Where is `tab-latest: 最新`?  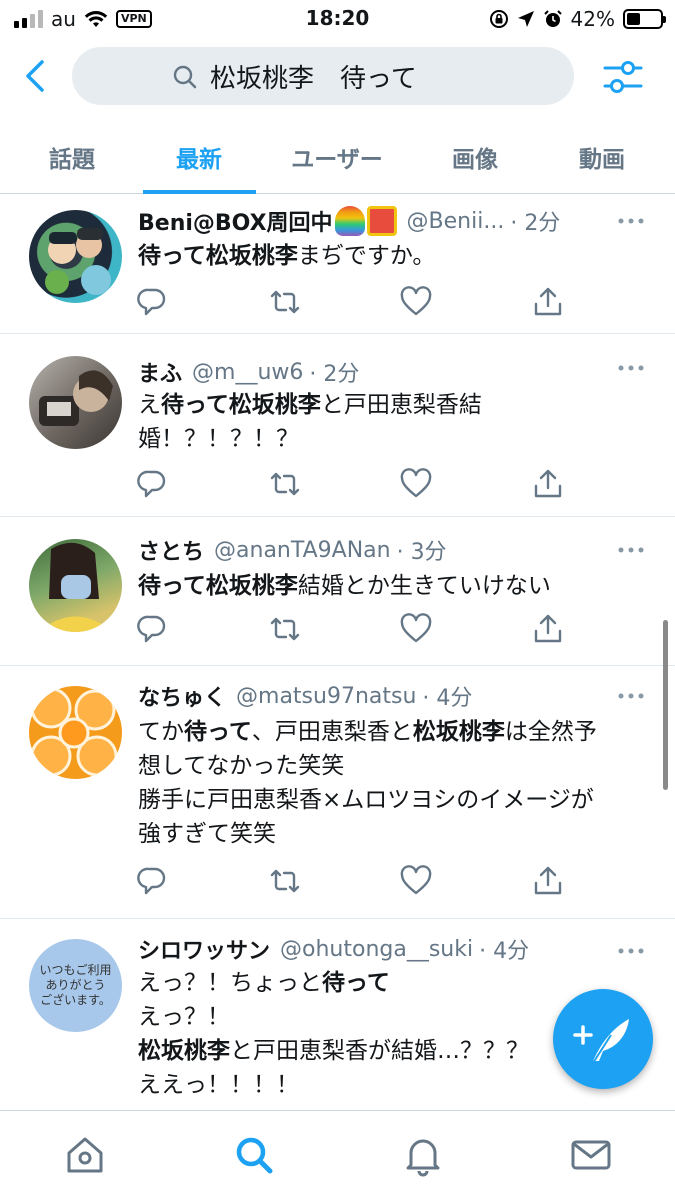
tab-latest: 最新 is located at coordinates (199, 157).